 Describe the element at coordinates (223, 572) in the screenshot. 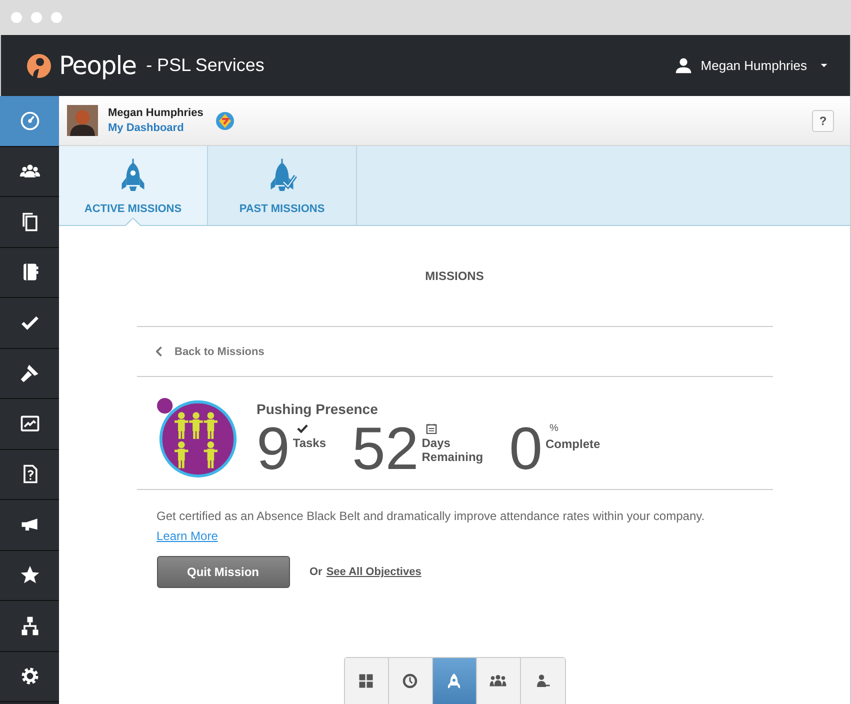

I see `quit-mission-button: Quit Mission` at that location.